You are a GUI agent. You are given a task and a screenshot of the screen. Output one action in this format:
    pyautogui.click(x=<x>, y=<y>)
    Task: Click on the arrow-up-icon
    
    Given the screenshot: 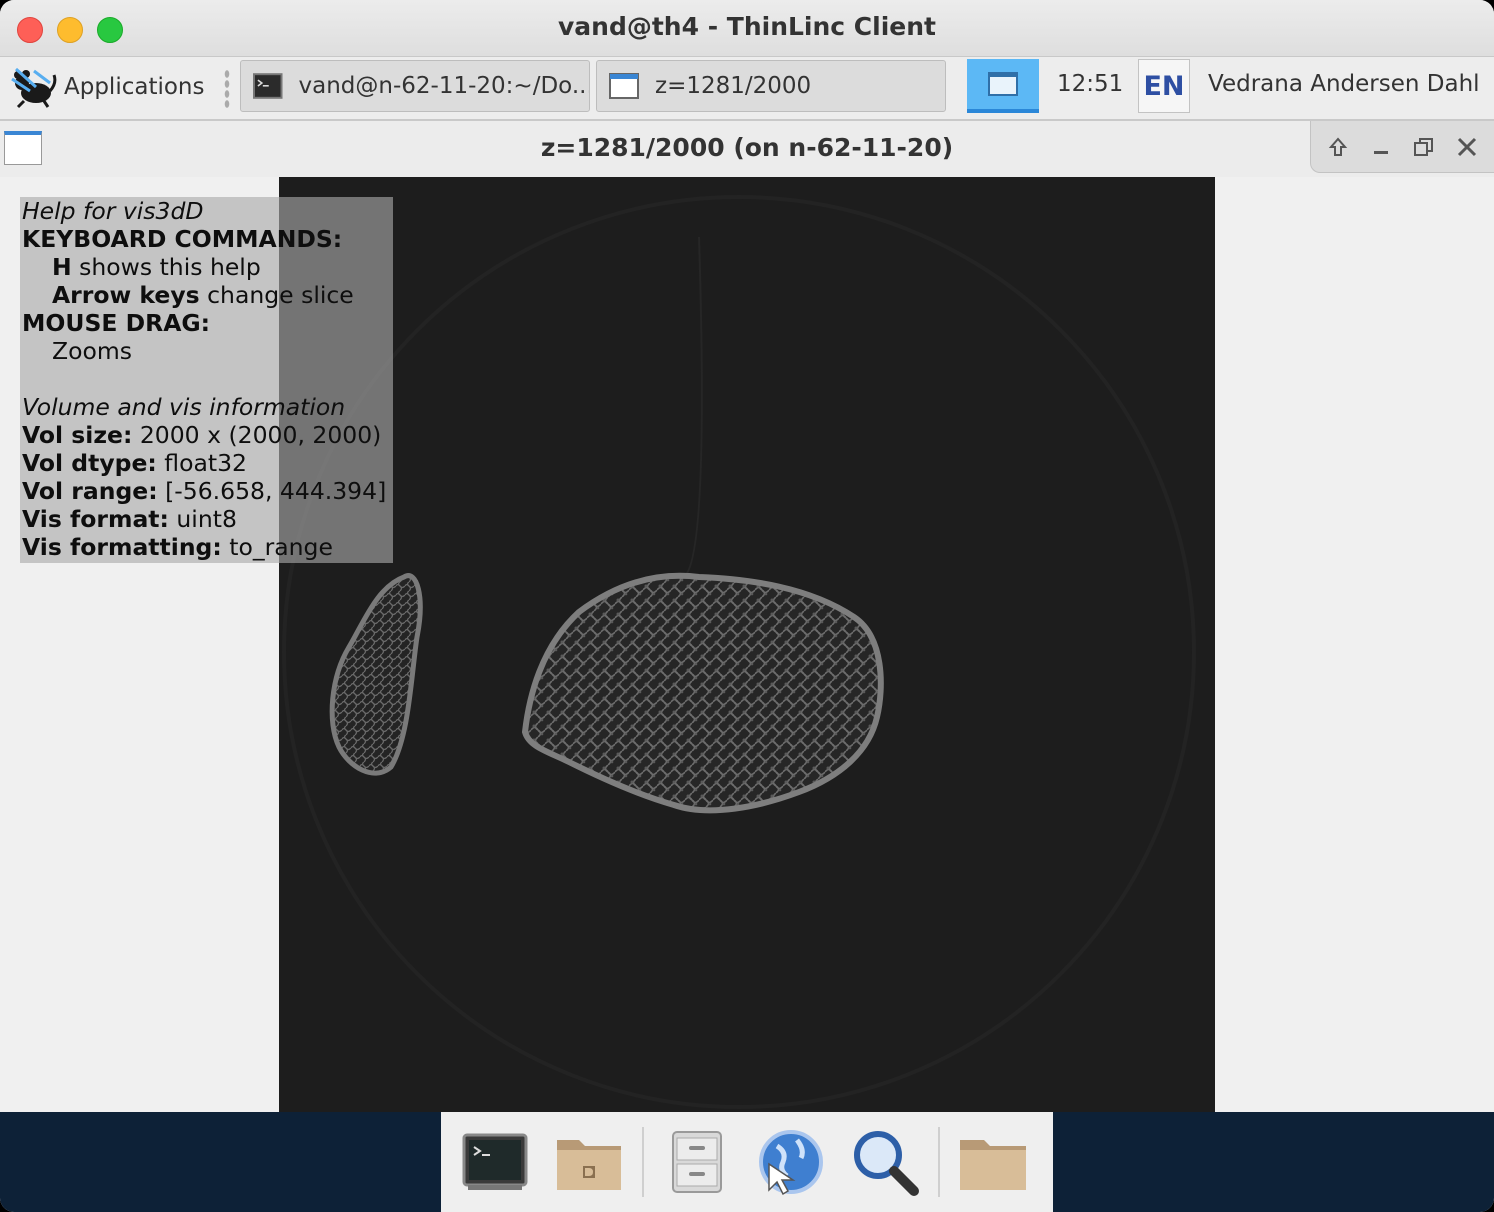 What is the action you would take?
    pyautogui.click(x=1338, y=146)
    